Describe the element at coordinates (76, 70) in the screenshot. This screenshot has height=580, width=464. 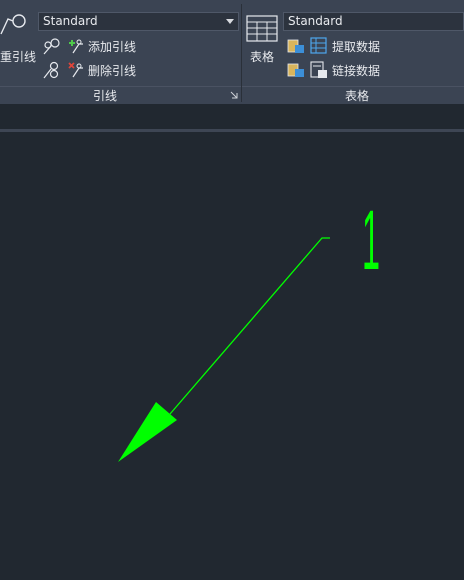
I see `remove-leader-icon` at that location.